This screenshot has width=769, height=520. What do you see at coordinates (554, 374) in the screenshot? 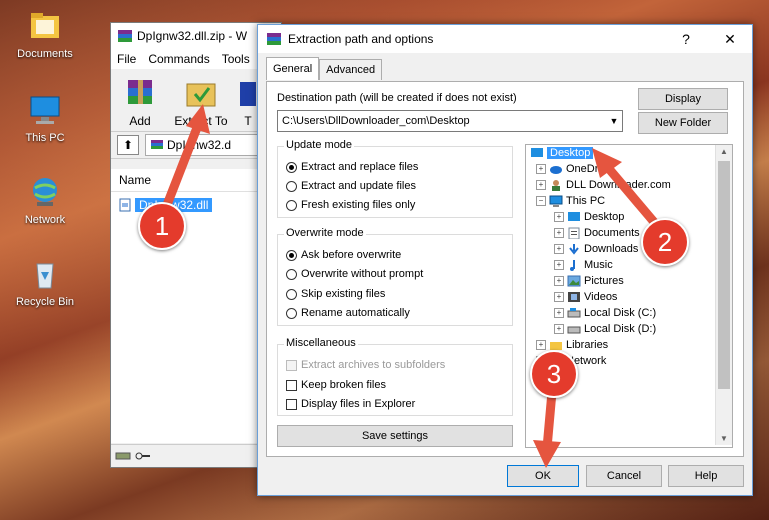
I see `step-callout-3: 3` at bounding box center [554, 374].